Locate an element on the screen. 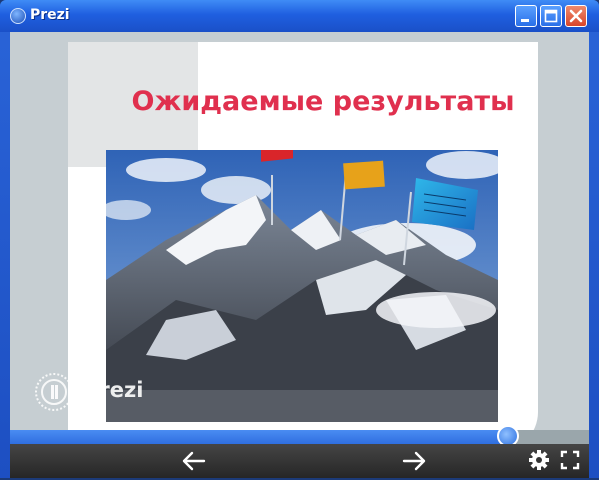 Image resolution: width=599 pixels, height=480 pixels. gear-icon is located at coordinates (539, 460).